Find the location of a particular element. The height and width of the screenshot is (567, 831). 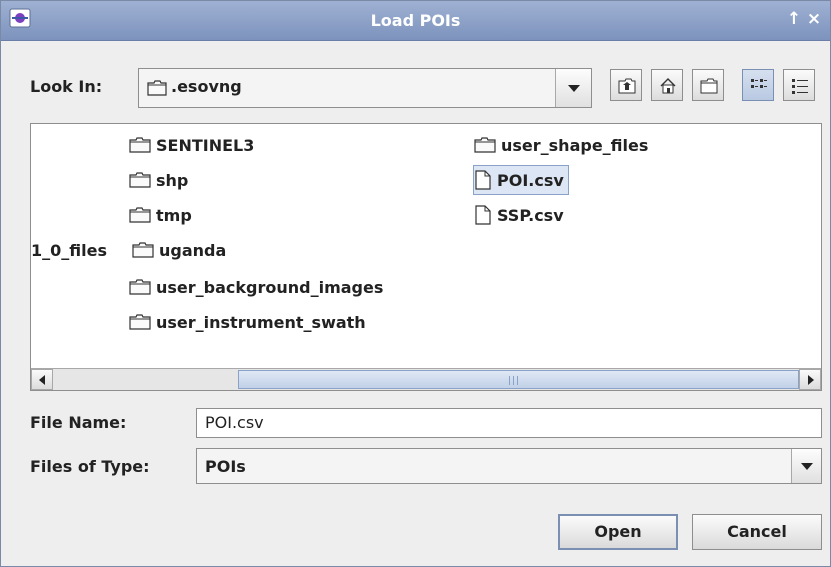

file-name: SENTINEL3 is located at coordinates (205, 145).